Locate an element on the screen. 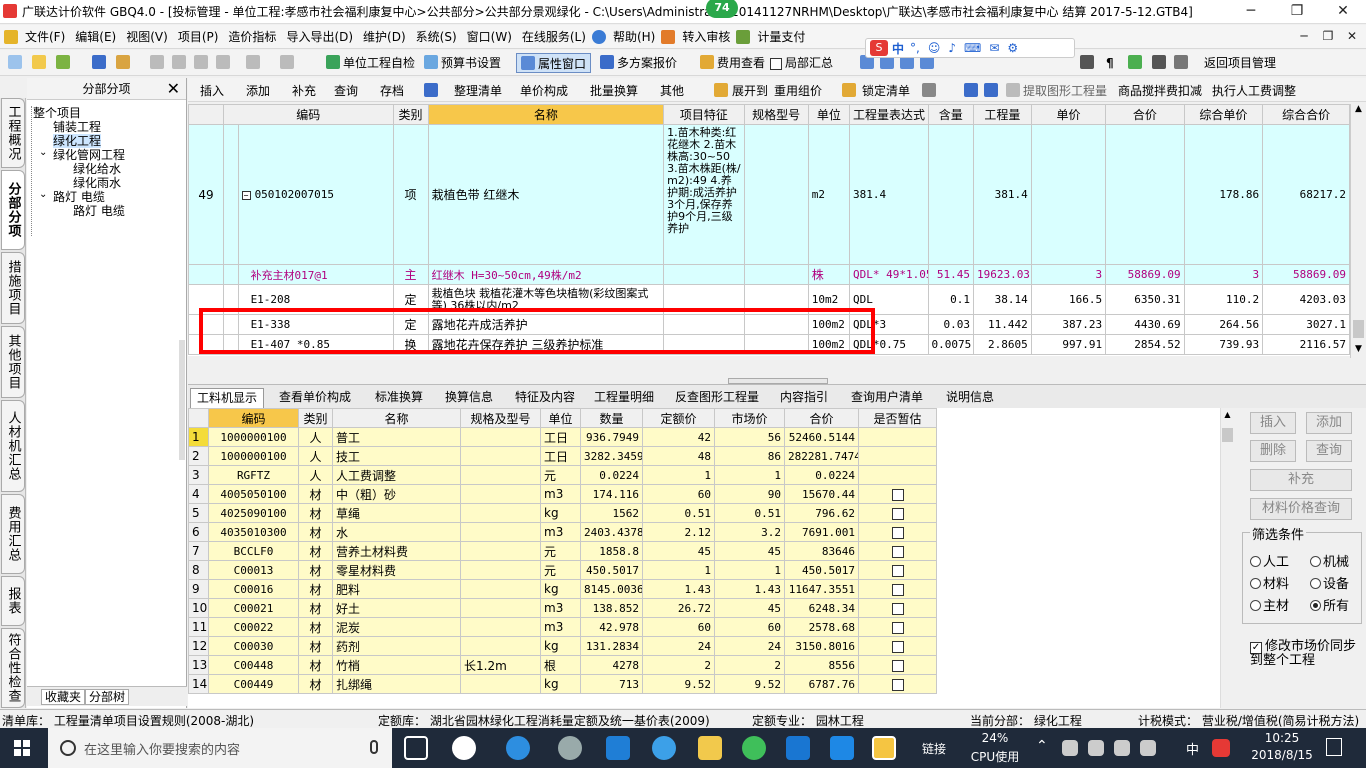  resource-row: 14 C00449 材扎绑绳 kg 713 9.52 9.52 6787.76 is located at coordinates (562, 684).